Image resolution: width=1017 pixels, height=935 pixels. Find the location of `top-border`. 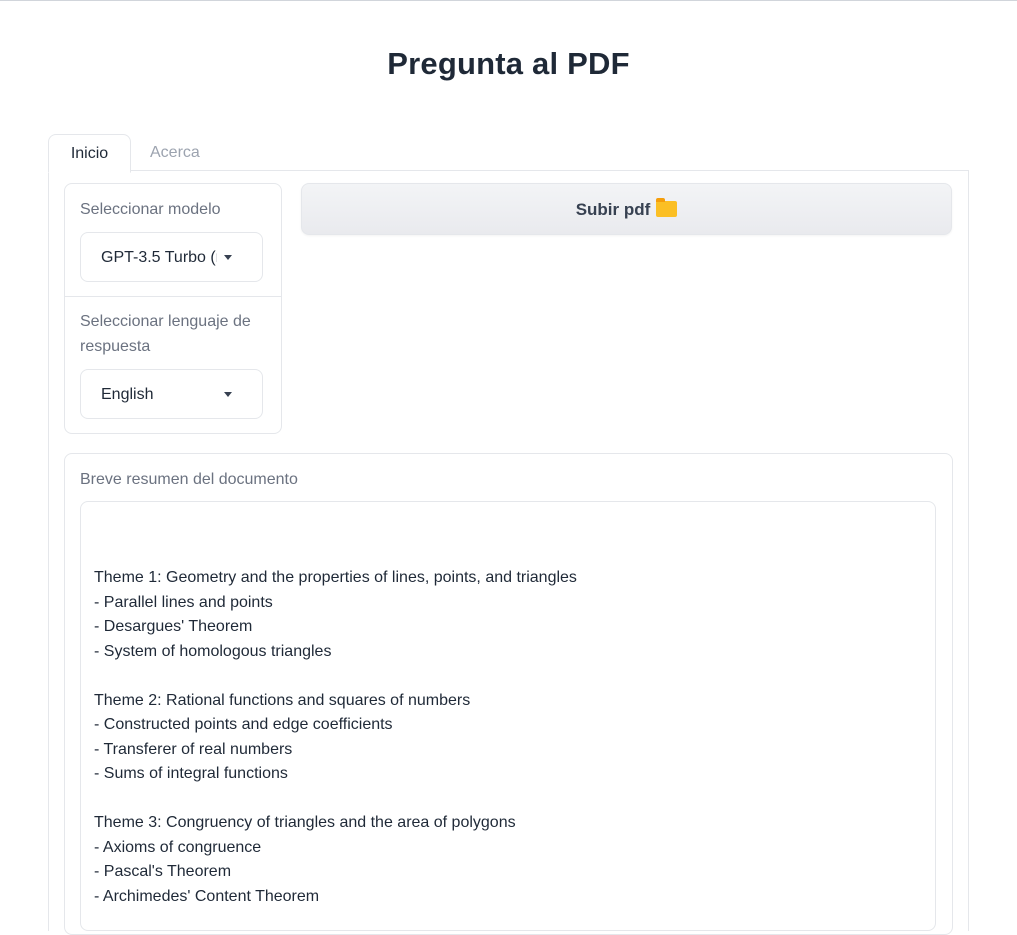

top-border is located at coordinates (508, 0).